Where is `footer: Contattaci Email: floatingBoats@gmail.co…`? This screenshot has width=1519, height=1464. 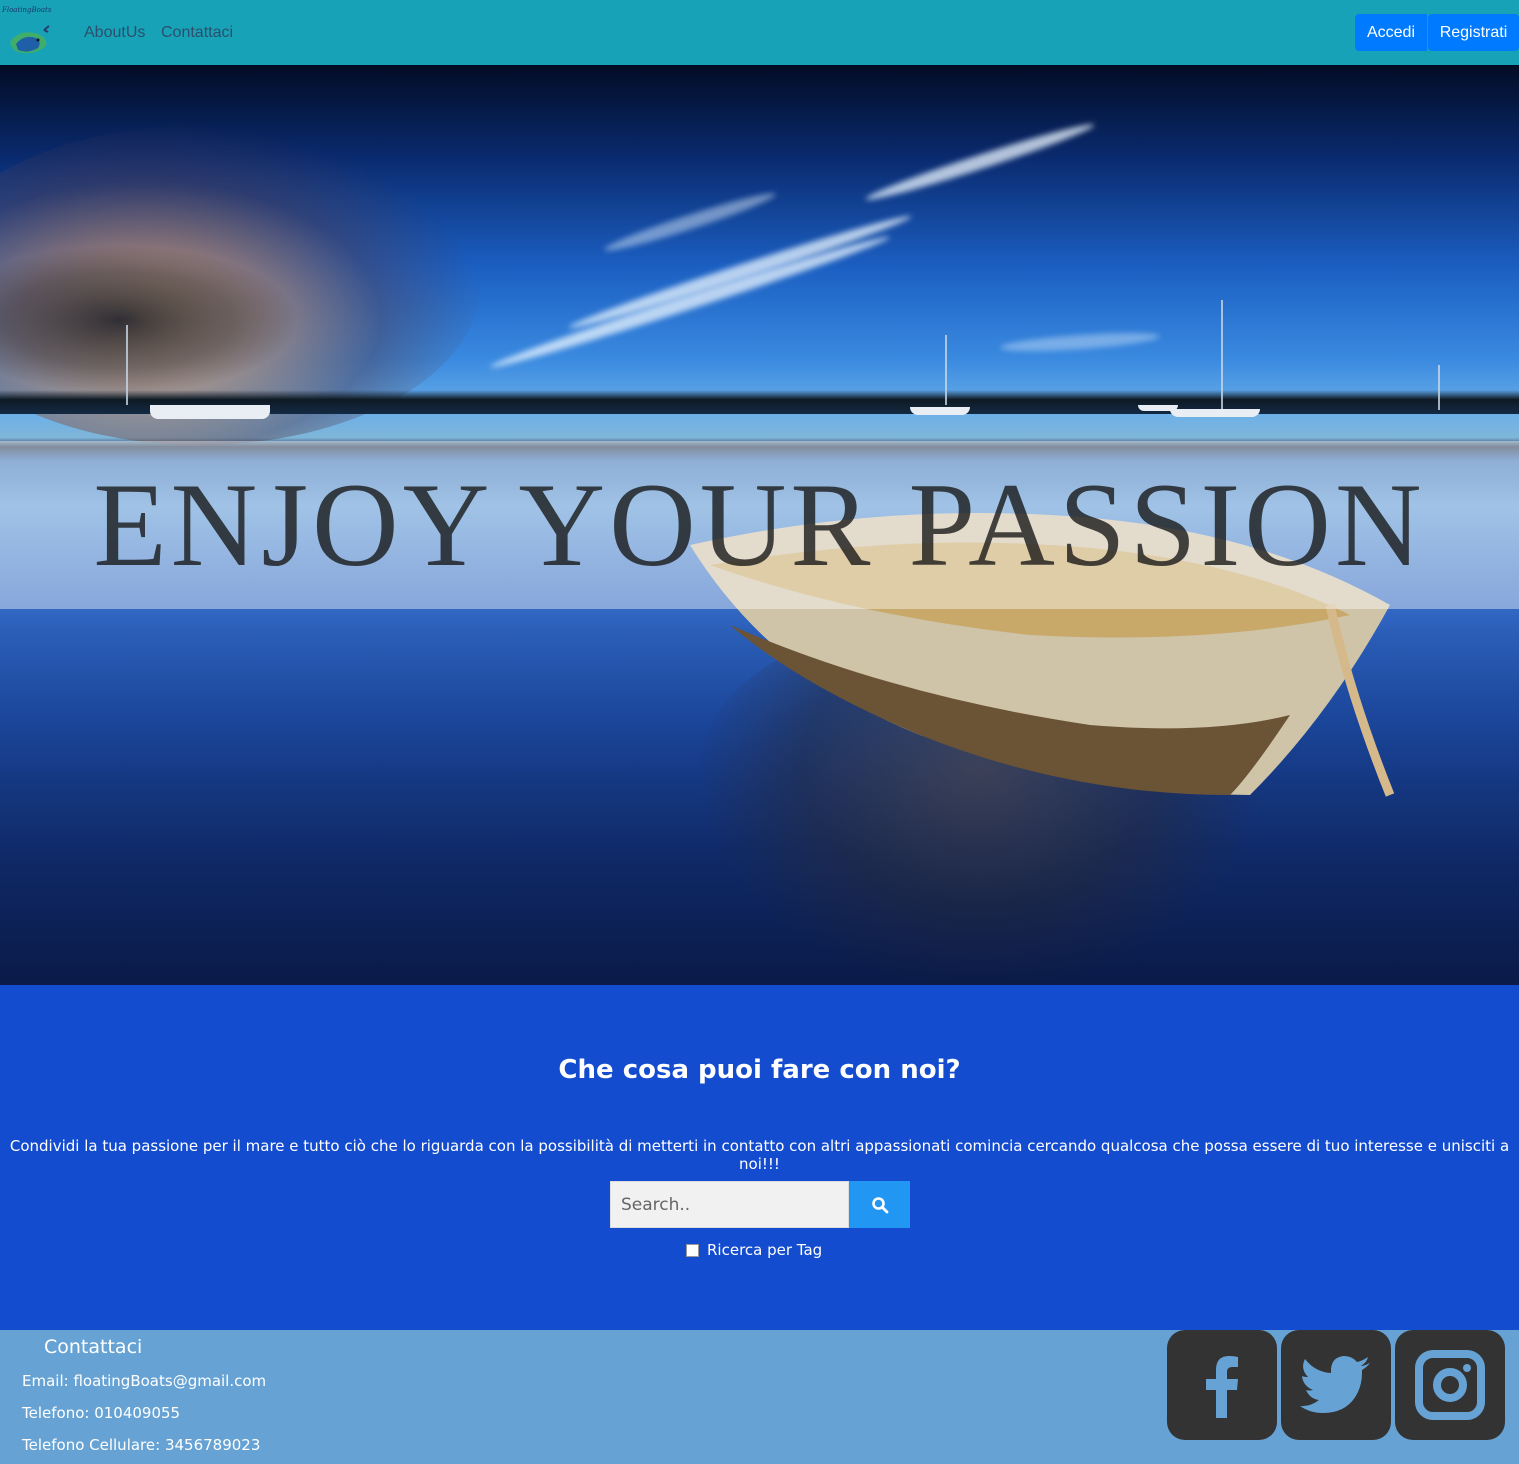 footer: Contattaci Email: floatingBoats@gmail.co… is located at coordinates (759, 1397).